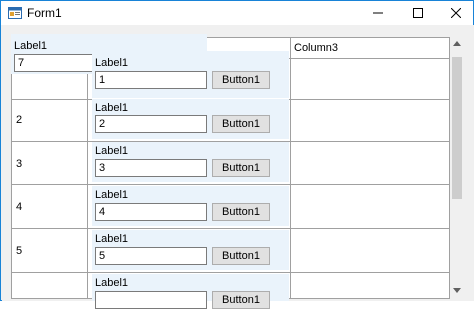  Describe the element at coordinates (151, 300) in the screenshot. I see `row-panel-textbox` at that location.